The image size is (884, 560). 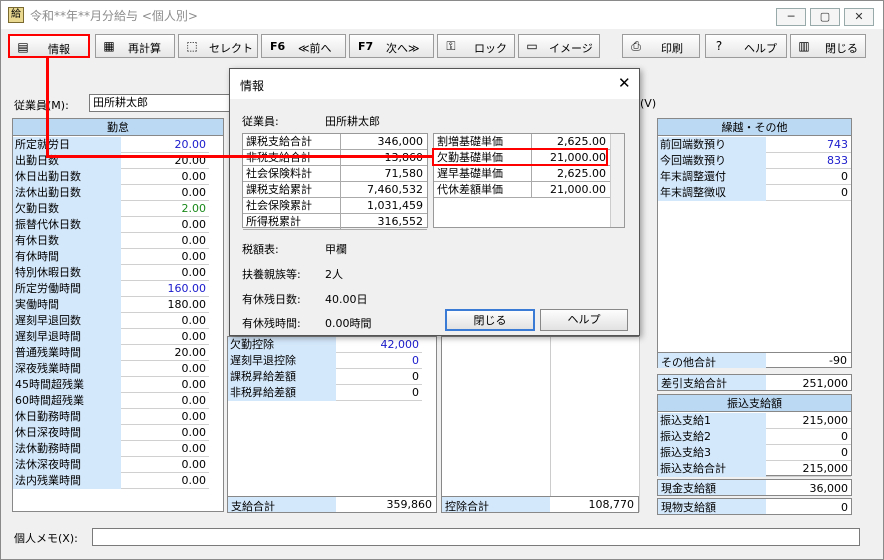 I want to click on attendance-value: 160.00, so click(x=187, y=289).